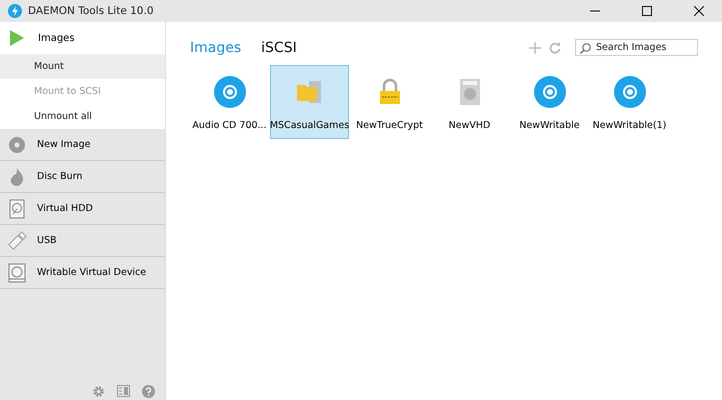  Describe the element at coordinates (17, 240) in the screenshot. I see `usb-stick-icon` at that location.